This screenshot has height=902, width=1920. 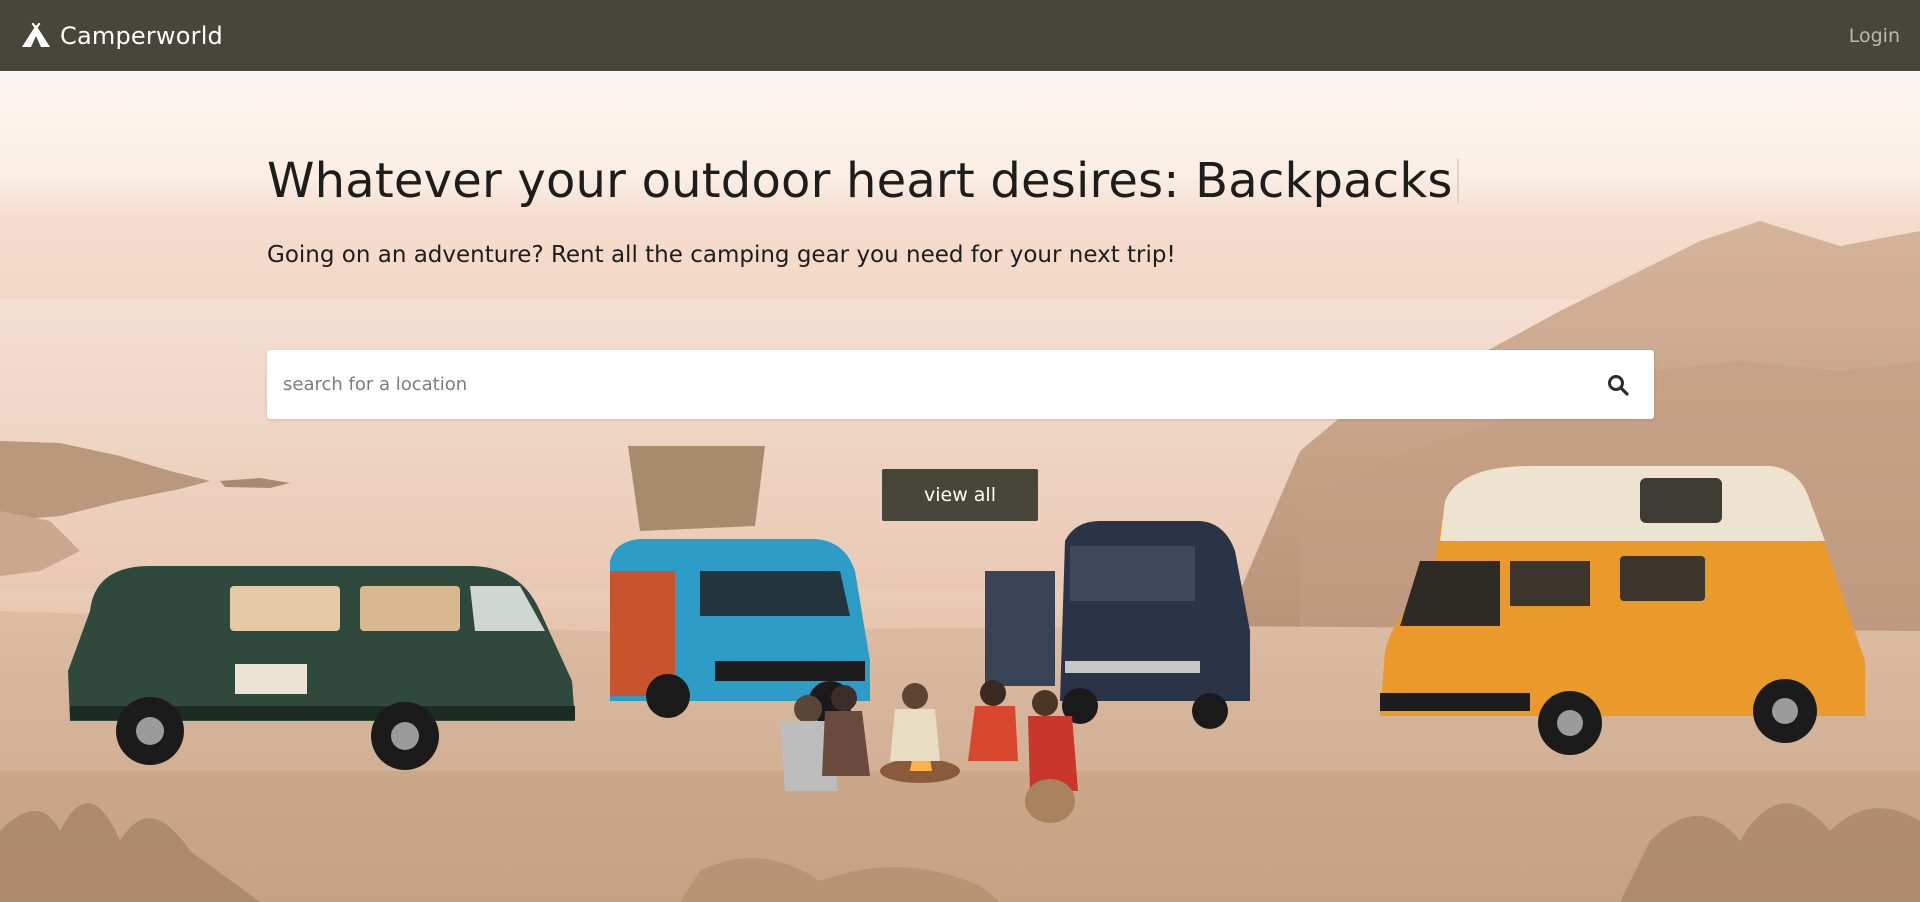 I want to click on tent-icon, so click(x=36, y=35).